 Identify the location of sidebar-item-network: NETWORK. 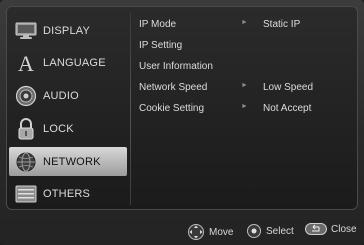
(68, 161).